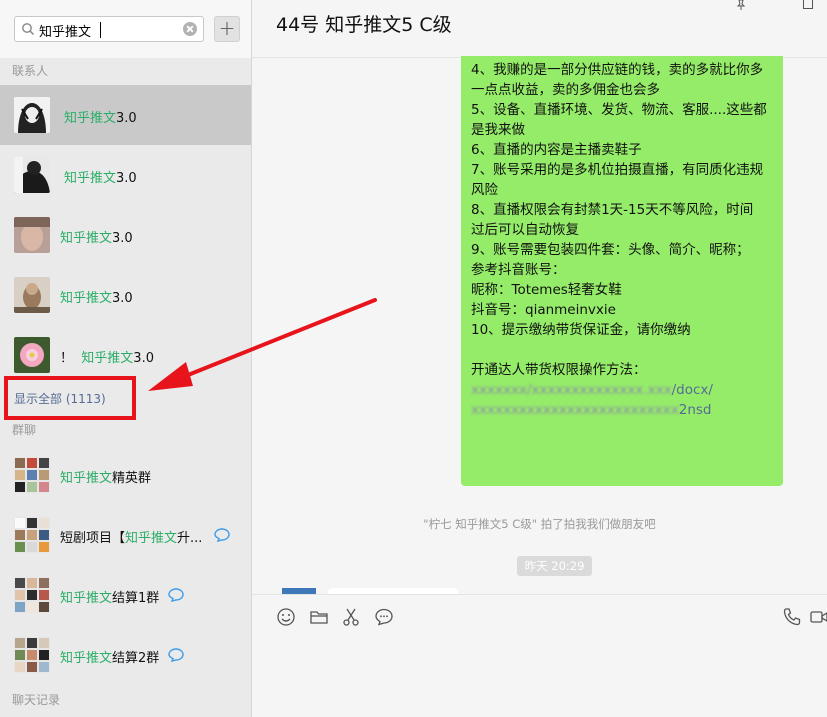 This screenshot has height=717, width=827. What do you see at coordinates (556, 150) in the screenshot?
I see `message-line: 6、直播的内容是主播卖鞋子` at bounding box center [556, 150].